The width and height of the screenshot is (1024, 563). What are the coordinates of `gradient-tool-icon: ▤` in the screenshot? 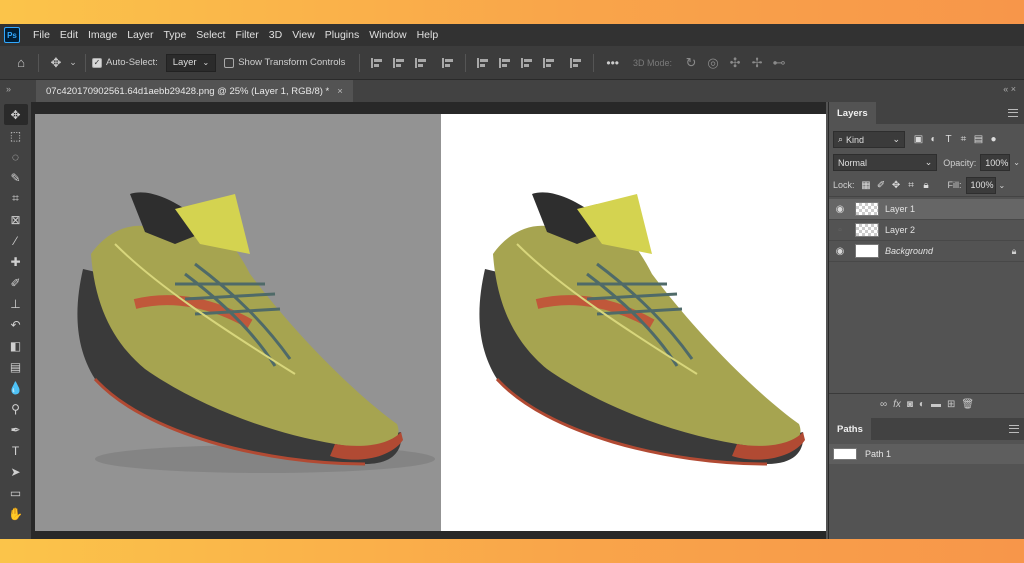 It's located at (16, 366).